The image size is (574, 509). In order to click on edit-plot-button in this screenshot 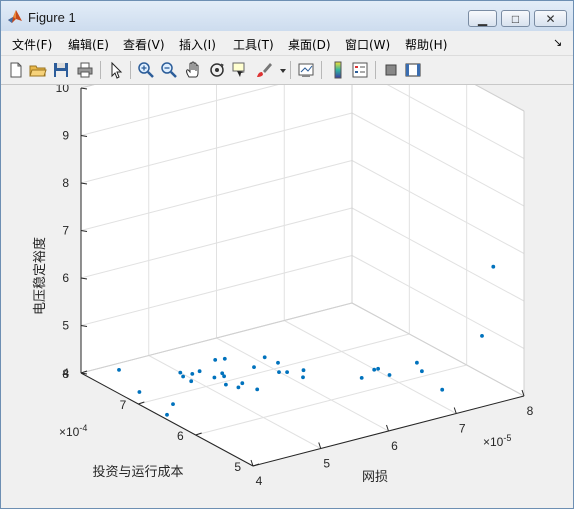, I will do `click(116, 70)`.